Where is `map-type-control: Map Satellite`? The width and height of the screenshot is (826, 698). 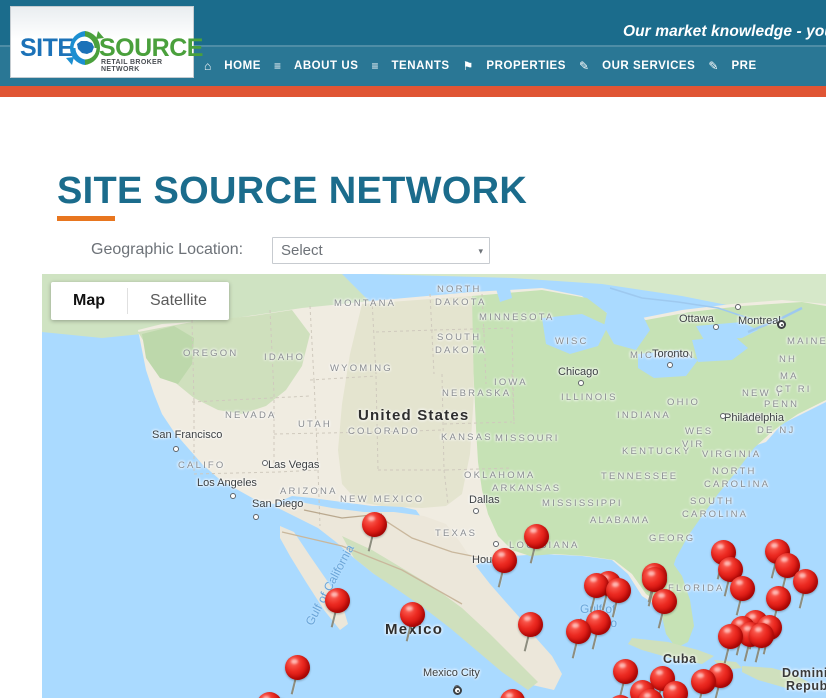
map-type-control: Map Satellite is located at coordinates (140, 301).